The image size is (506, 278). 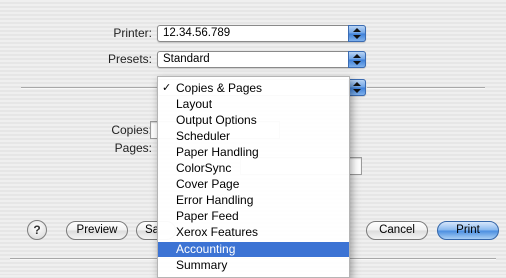 What do you see at coordinates (253, 265) in the screenshot?
I see `menu-item-summary: Summary` at bounding box center [253, 265].